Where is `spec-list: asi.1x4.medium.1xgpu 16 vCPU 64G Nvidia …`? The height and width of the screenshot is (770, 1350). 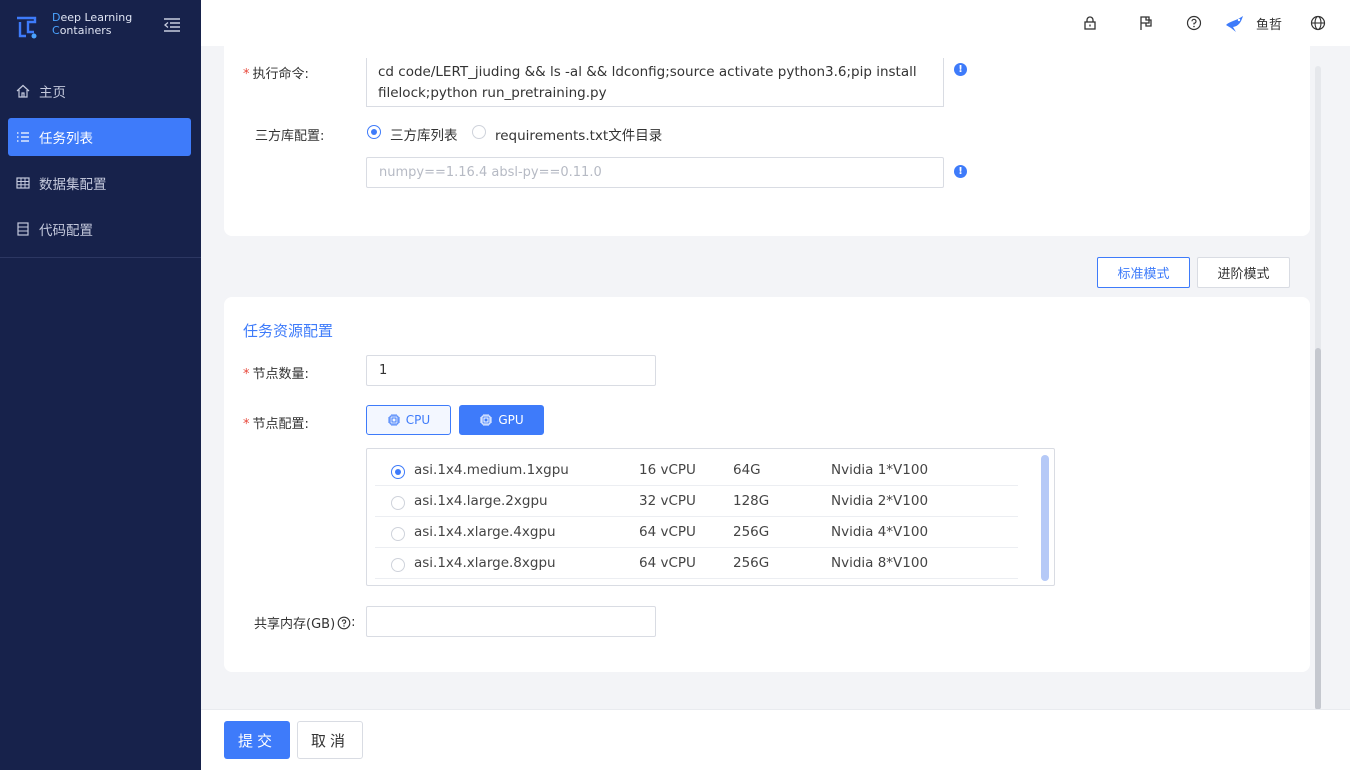
spec-list: asi.1x4.medium.1xgpu 16 vCPU 64G Nvidia … is located at coordinates (710, 517).